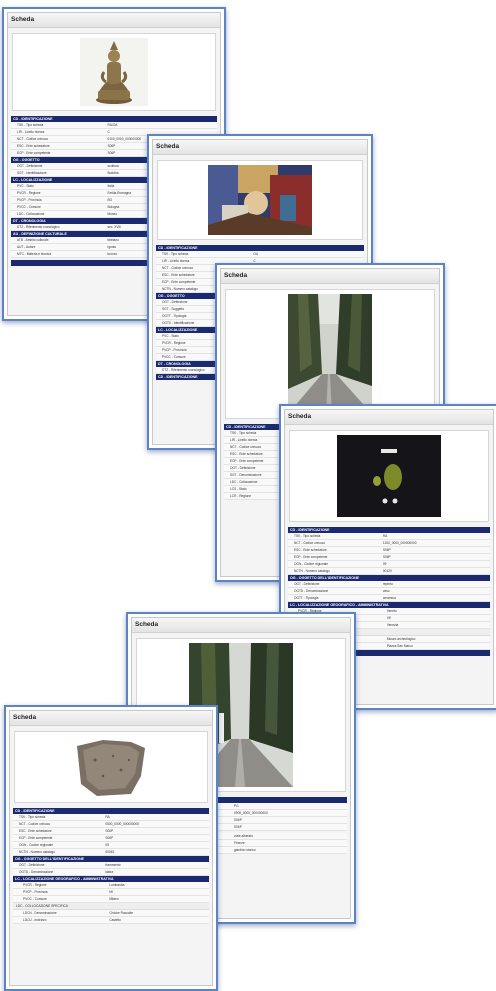 The width and height of the screenshot is (496, 991). What do you see at coordinates (114, 125) in the screenshot?
I see `field-row: TSK - Tipo scheda RA/OA` at bounding box center [114, 125].